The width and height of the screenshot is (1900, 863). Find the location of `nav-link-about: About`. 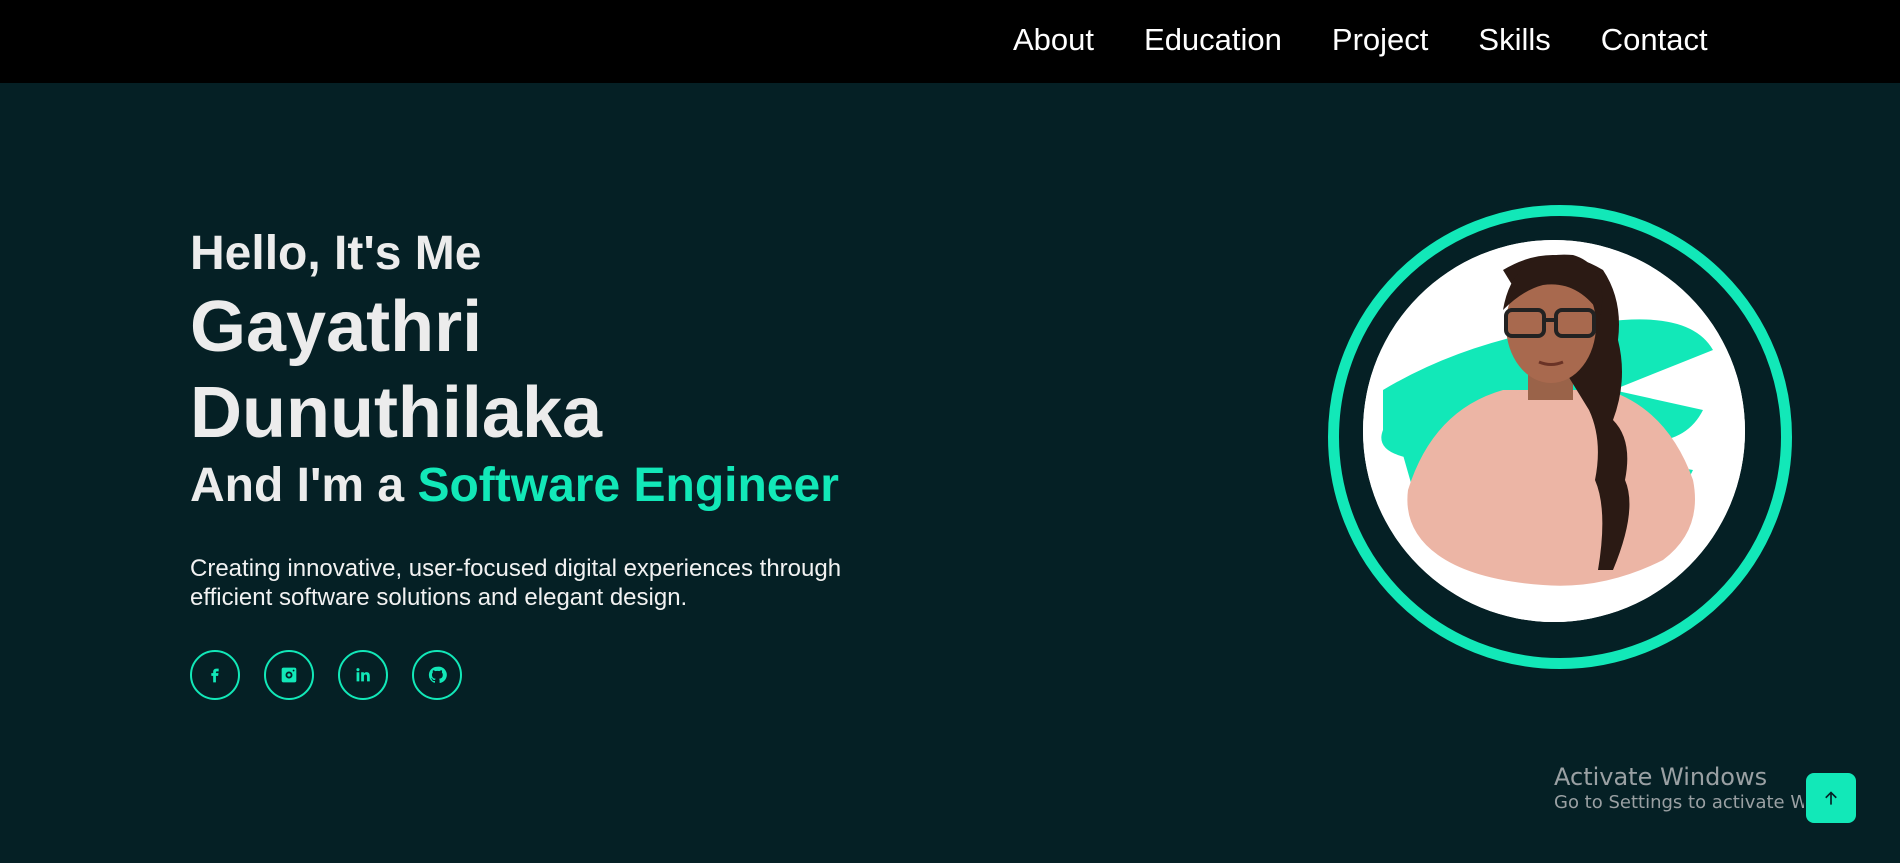

nav-link-about: About is located at coordinates (1053, 40).